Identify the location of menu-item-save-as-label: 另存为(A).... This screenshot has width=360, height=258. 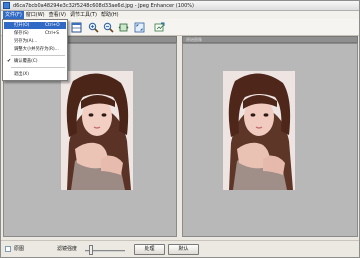
(26, 41).